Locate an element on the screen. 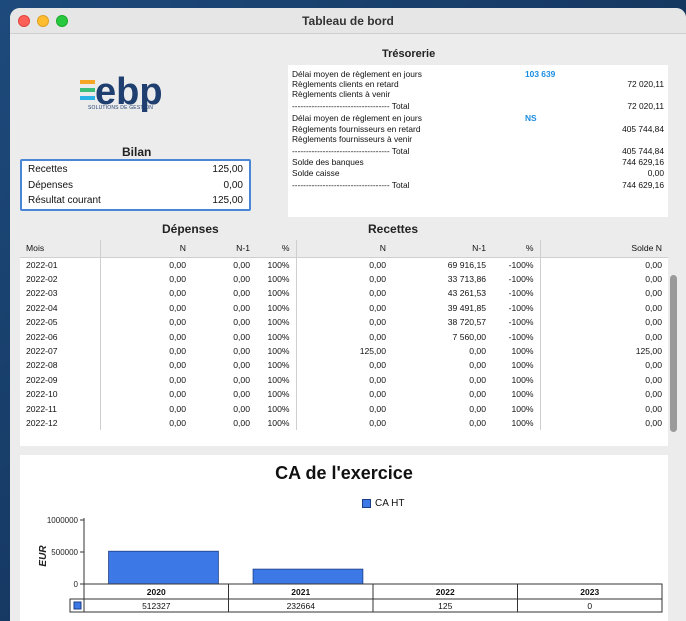 This screenshot has width=686, height=621. table-cell: 2022-02 is located at coordinates (42, 278).